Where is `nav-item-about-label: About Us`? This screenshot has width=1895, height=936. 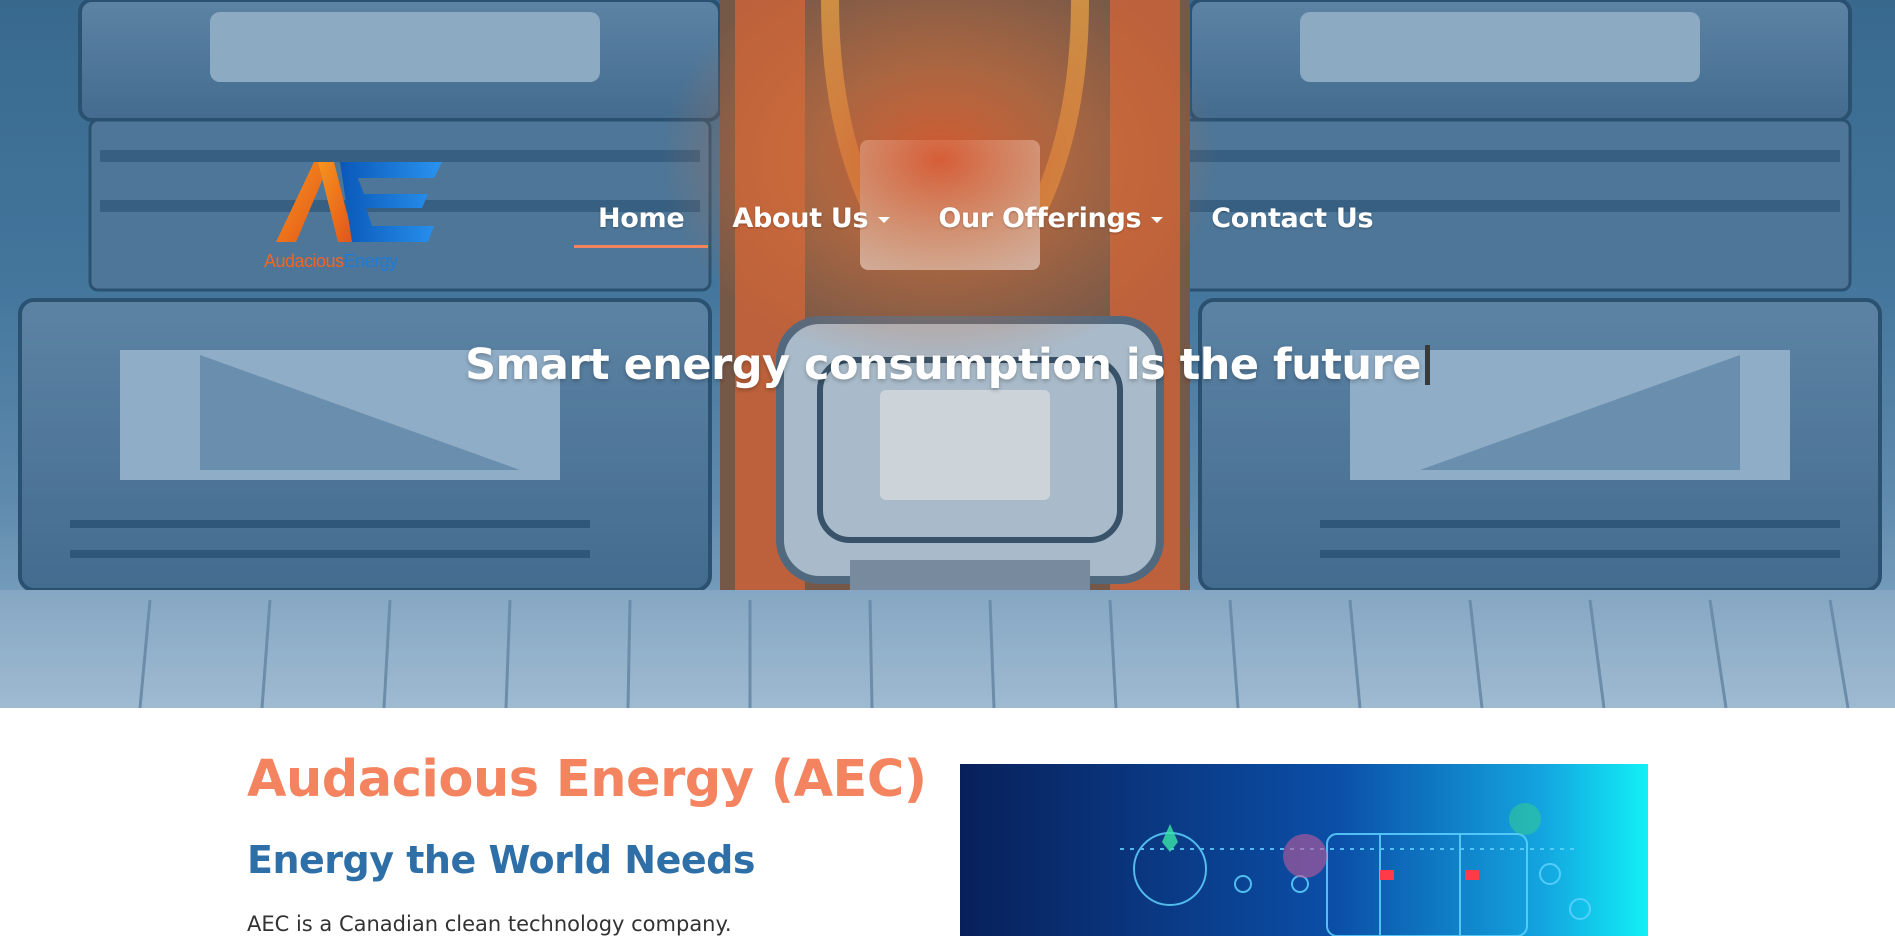
nav-item-about-label: About Us is located at coordinates (800, 218).